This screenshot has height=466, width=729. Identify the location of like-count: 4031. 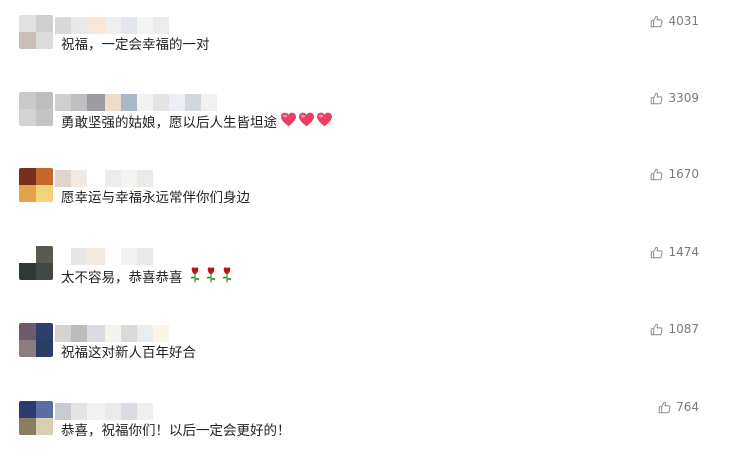
(683, 21).